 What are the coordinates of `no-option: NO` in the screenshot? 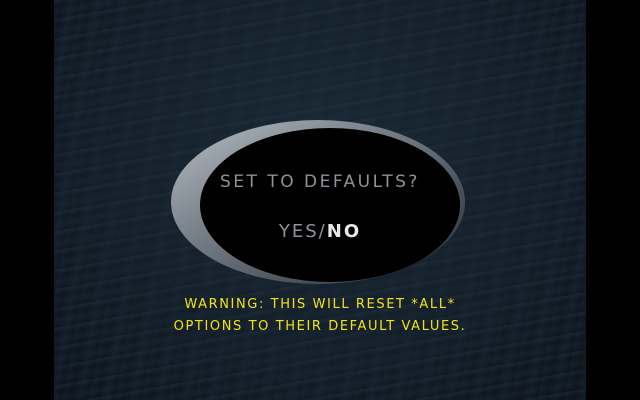 It's located at (344, 231).